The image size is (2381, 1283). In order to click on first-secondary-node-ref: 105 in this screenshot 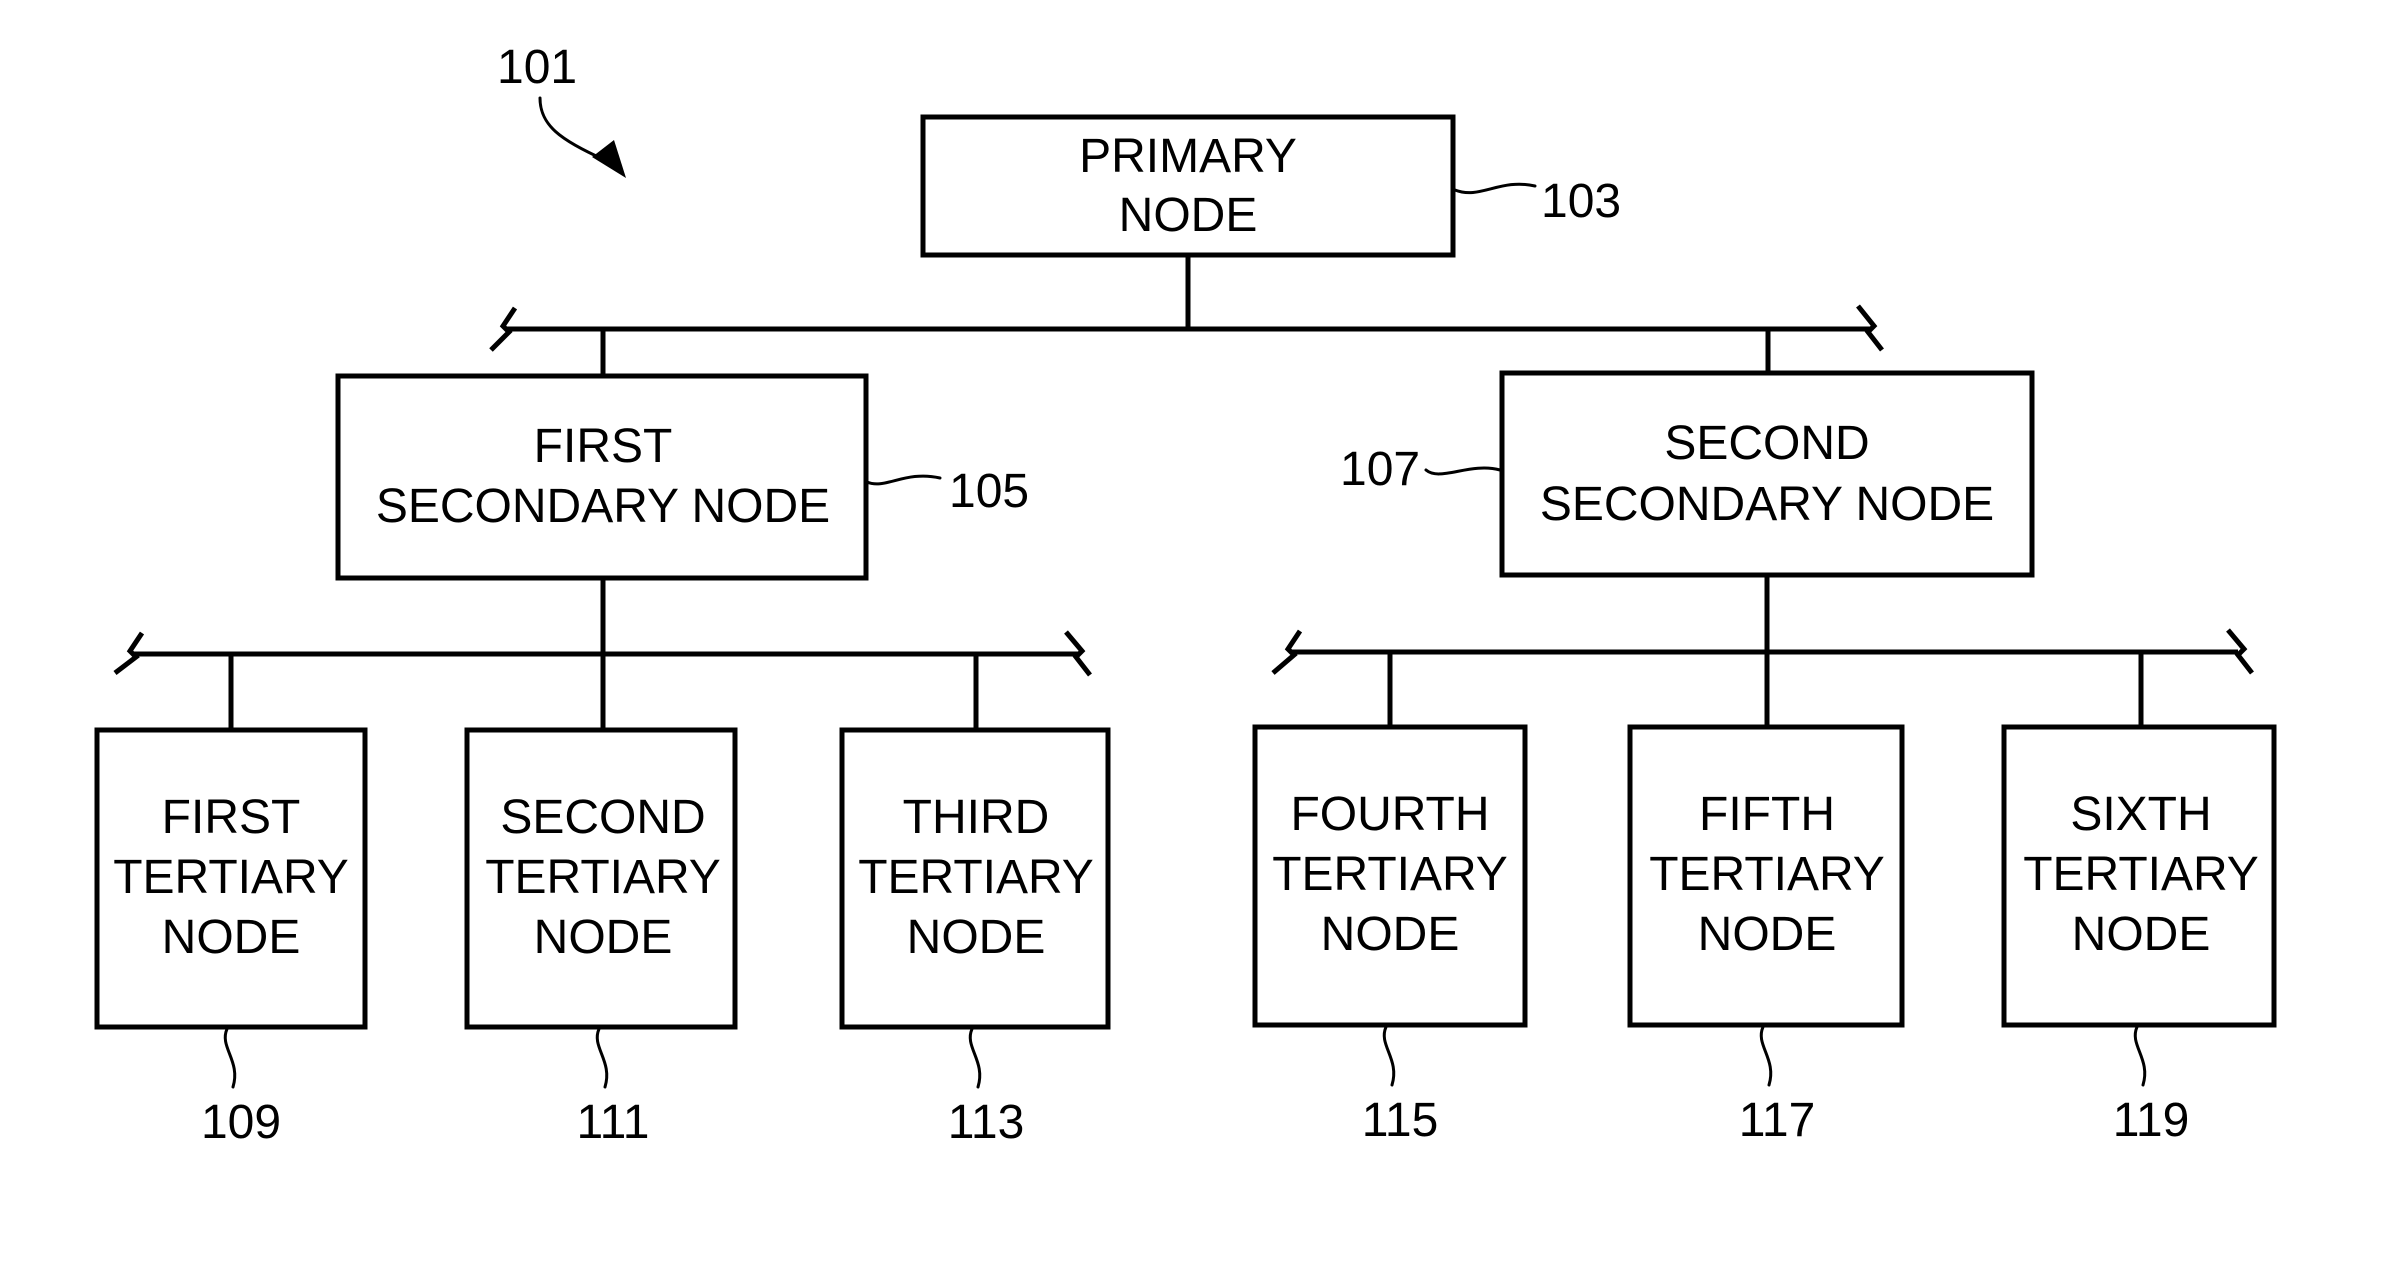, I will do `click(989, 491)`.